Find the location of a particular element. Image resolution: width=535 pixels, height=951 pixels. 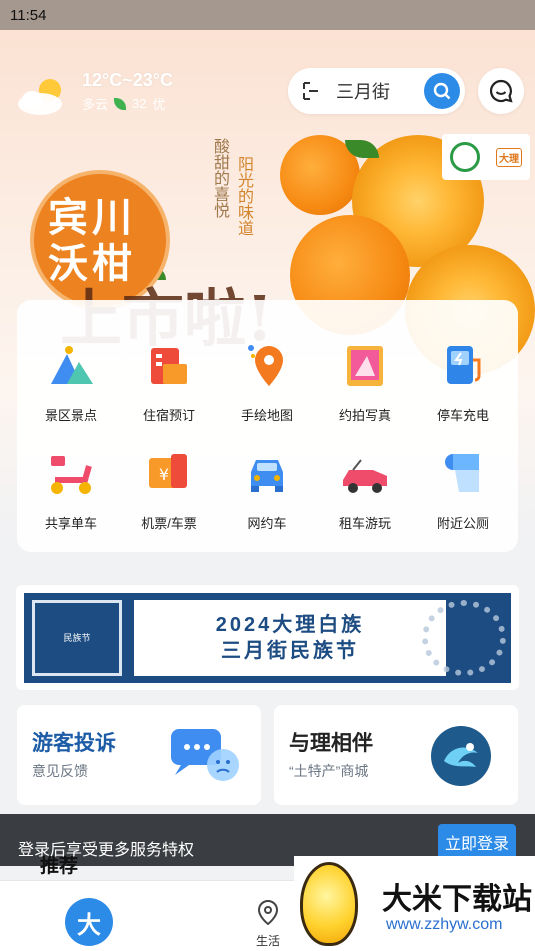

partner-logo-icon is located at coordinates (465, 157).